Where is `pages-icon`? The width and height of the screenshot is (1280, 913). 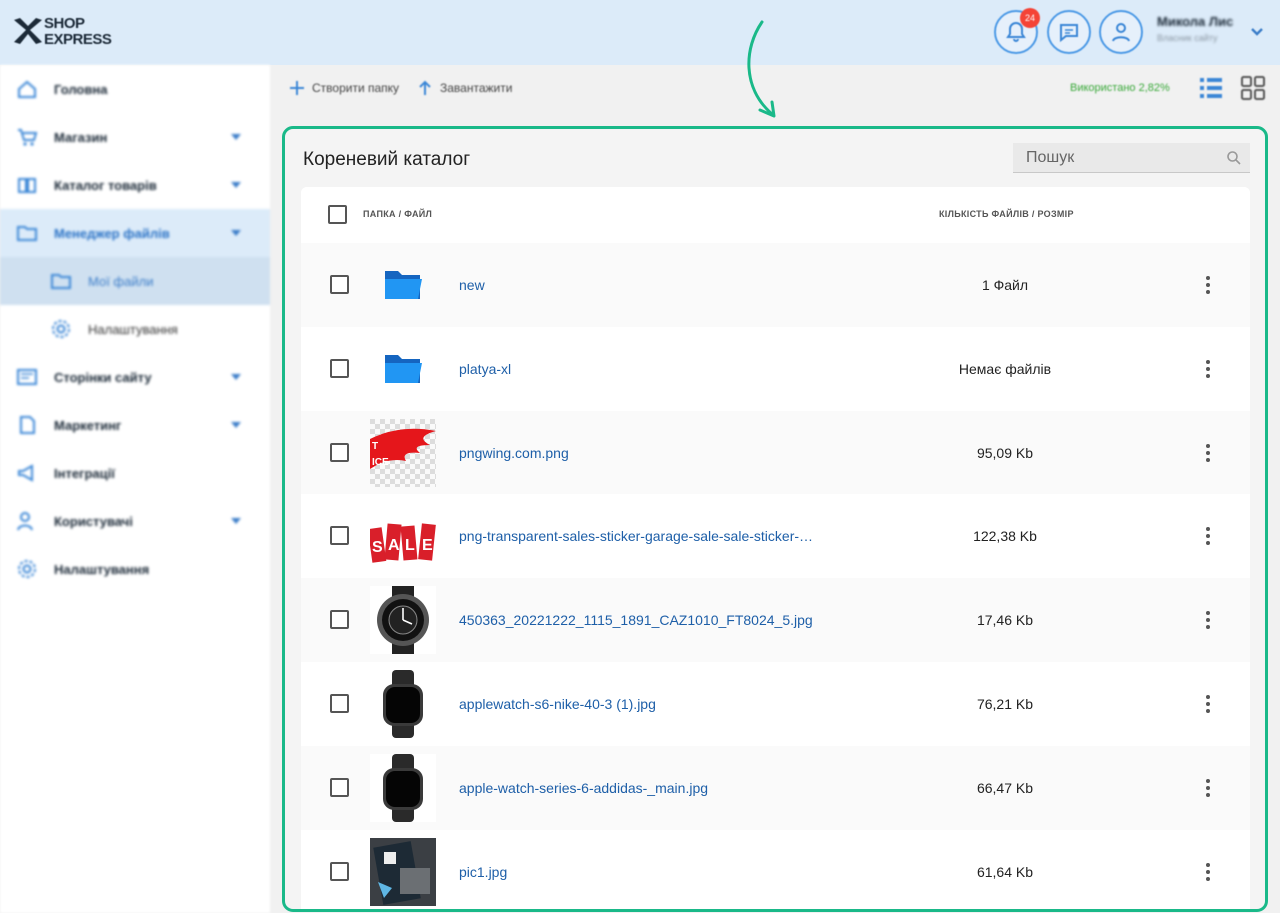 pages-icon is located at coordinates (27, 377).